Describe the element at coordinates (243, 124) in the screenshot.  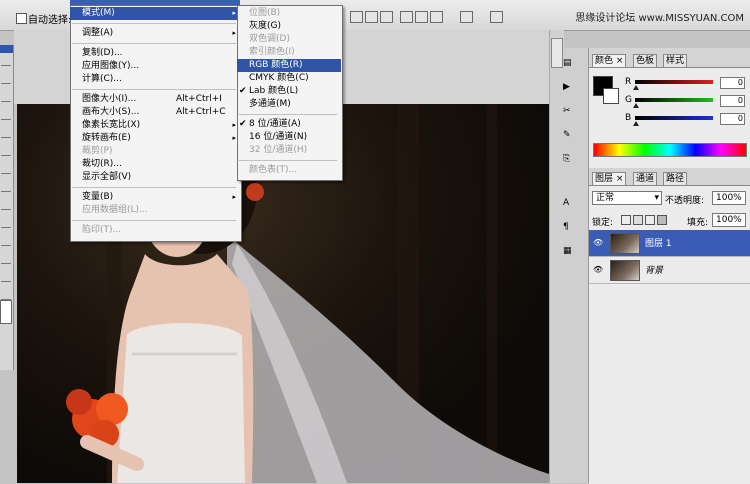
I see `check-icon: ✔` at that location.